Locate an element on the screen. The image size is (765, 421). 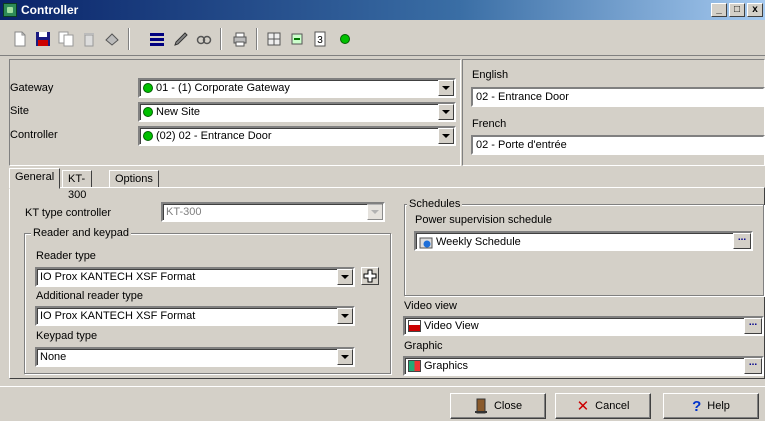
tab-kt-300: KT-300 is located at coordinates (77, 185).